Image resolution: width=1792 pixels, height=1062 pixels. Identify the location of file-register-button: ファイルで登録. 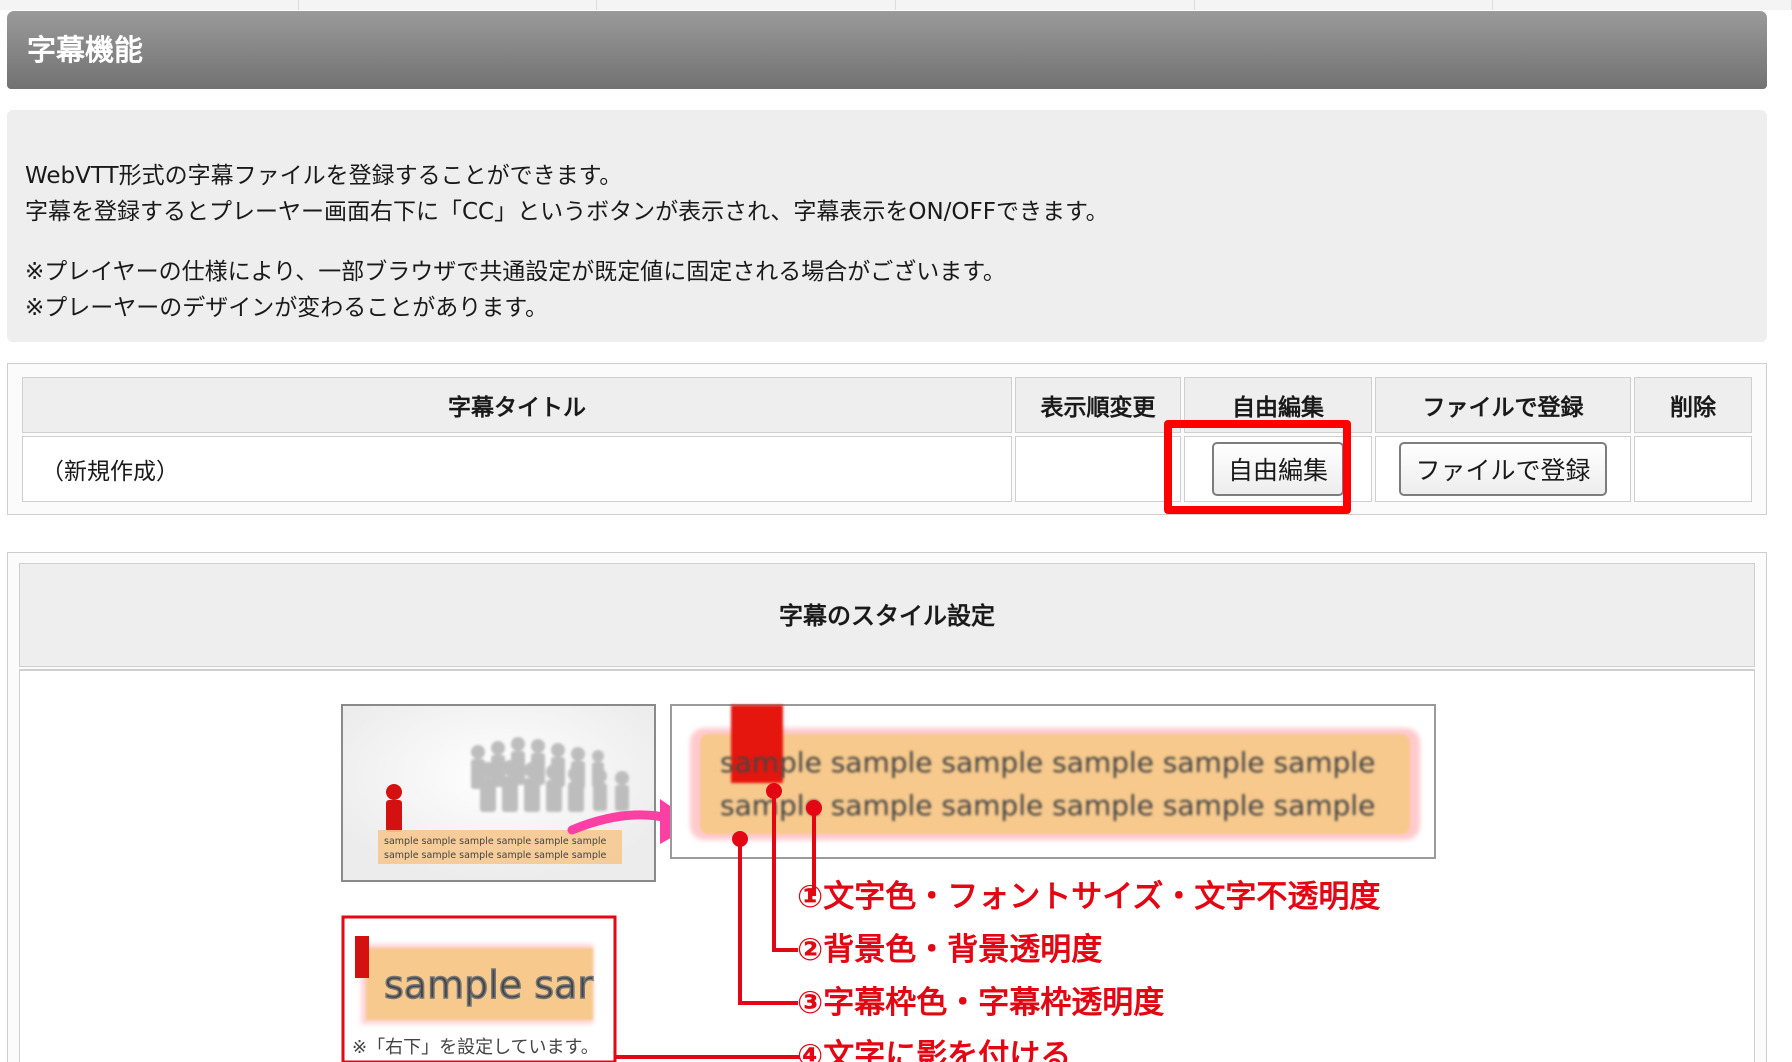
(1503, 469).